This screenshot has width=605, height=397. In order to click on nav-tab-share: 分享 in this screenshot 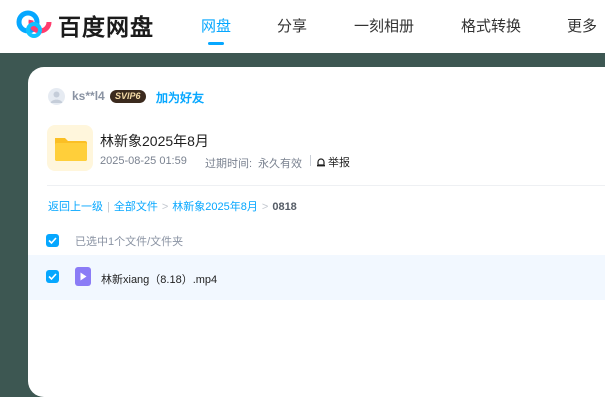, I will do `click(292, 25)`.